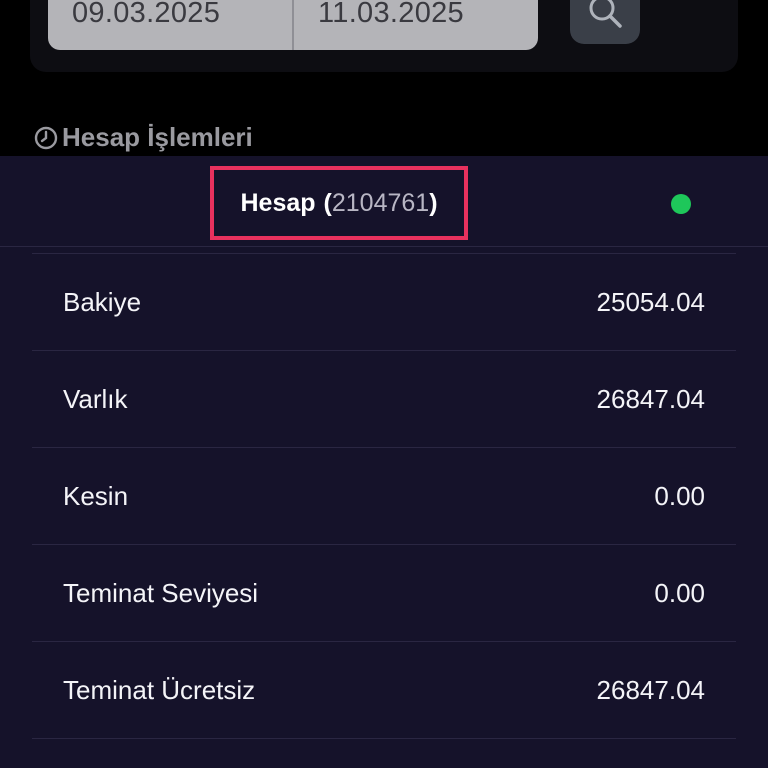  What do you see at coordinates (159, 689) in the screenshot?
I see `row-label: Teminat Ücretsiz` at bounding box center [159, 689].